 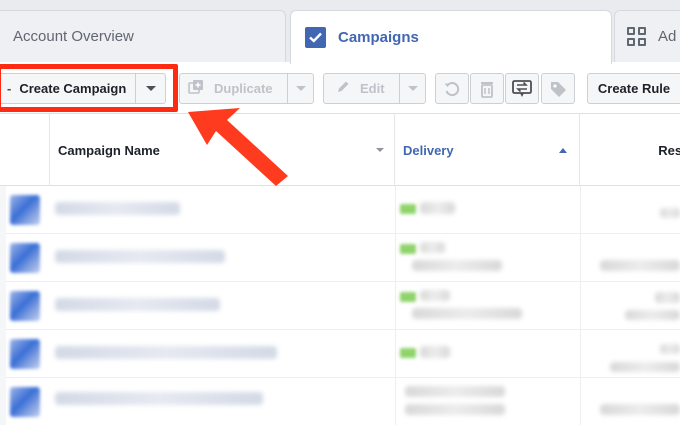 I want to click on edit-dropdown, so click(x=412, y=88).